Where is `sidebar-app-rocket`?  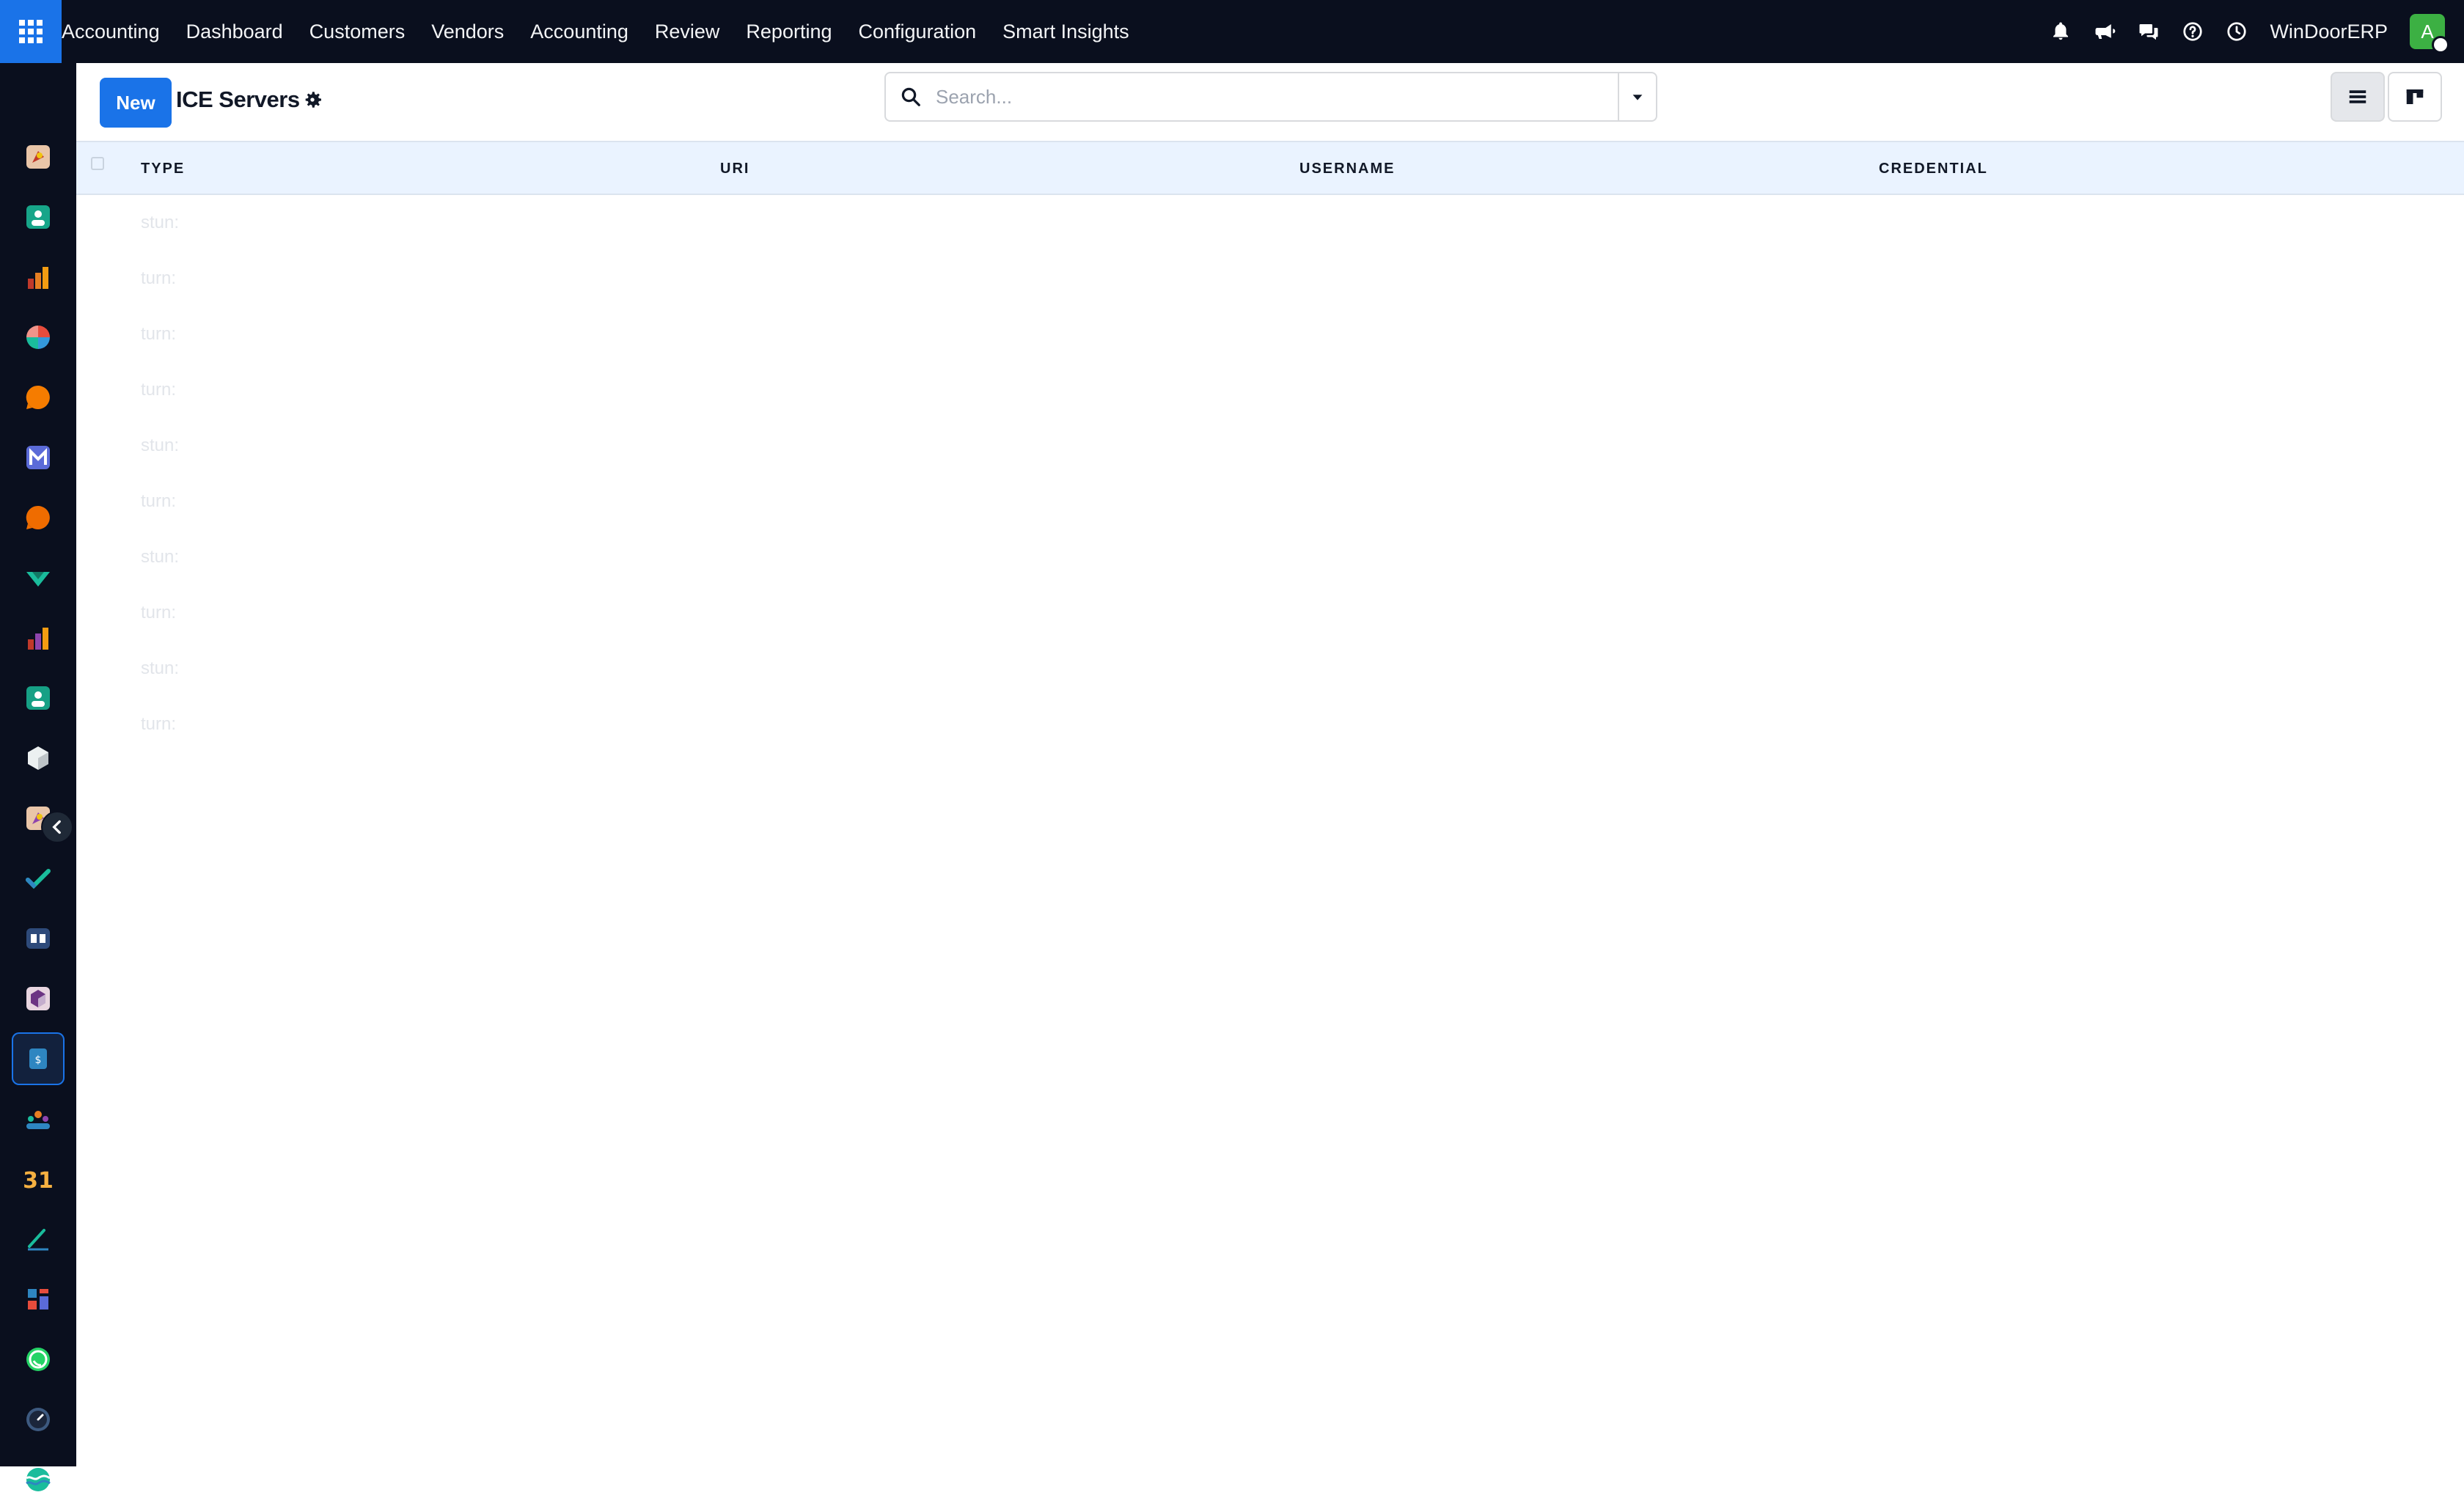
sidebar-app-rocket is located at coordinates (38, 157).